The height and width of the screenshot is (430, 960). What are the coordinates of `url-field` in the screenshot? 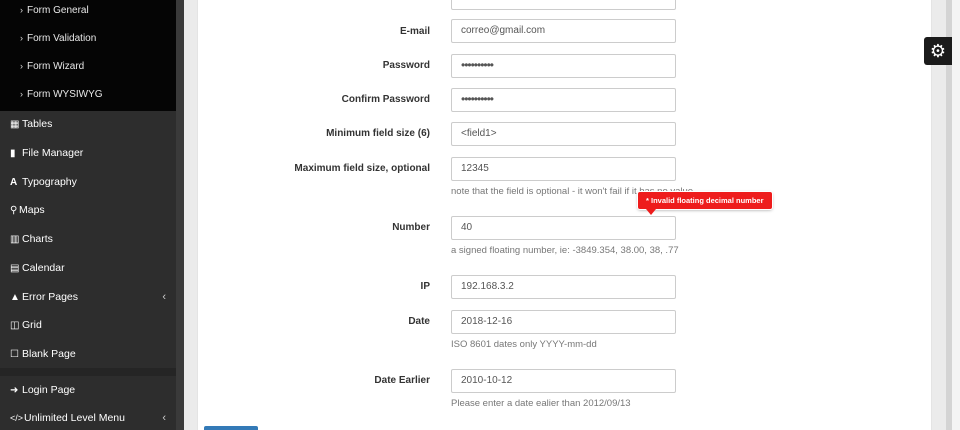 It's located at (563, 5).